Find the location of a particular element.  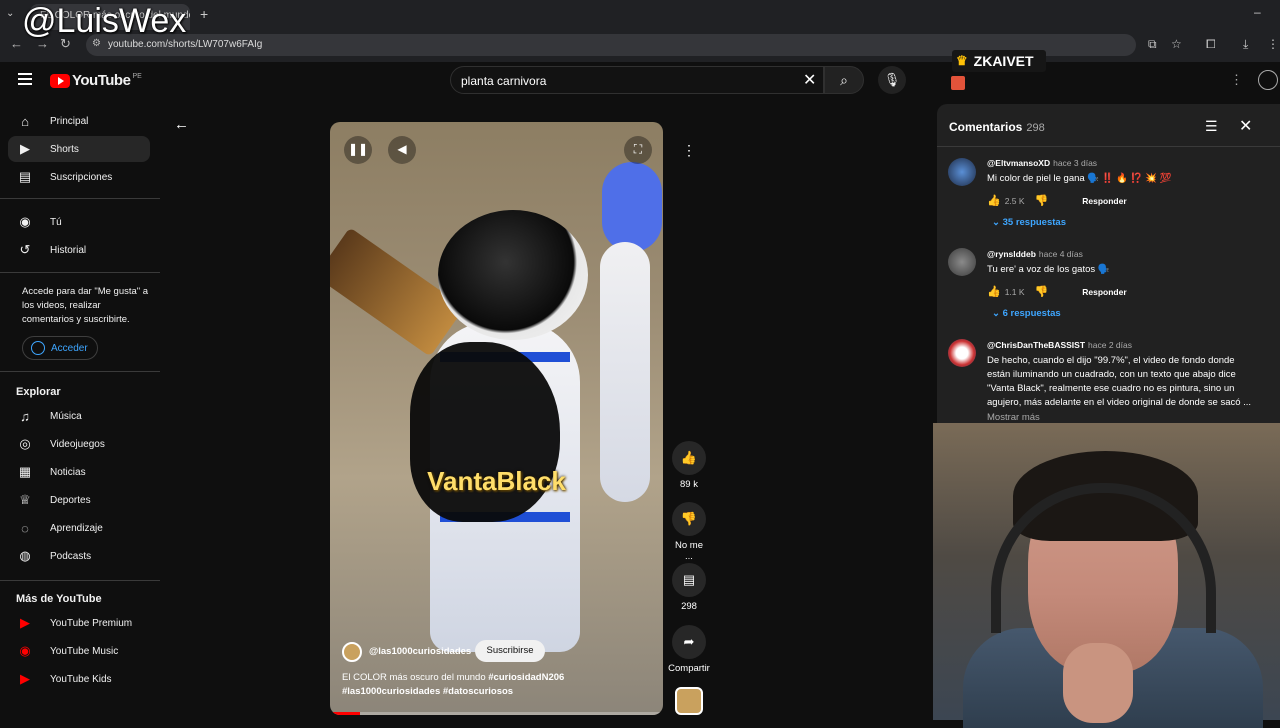

sidebar-item-principal: ⌂ Principal is located at coordinates (79, 121).